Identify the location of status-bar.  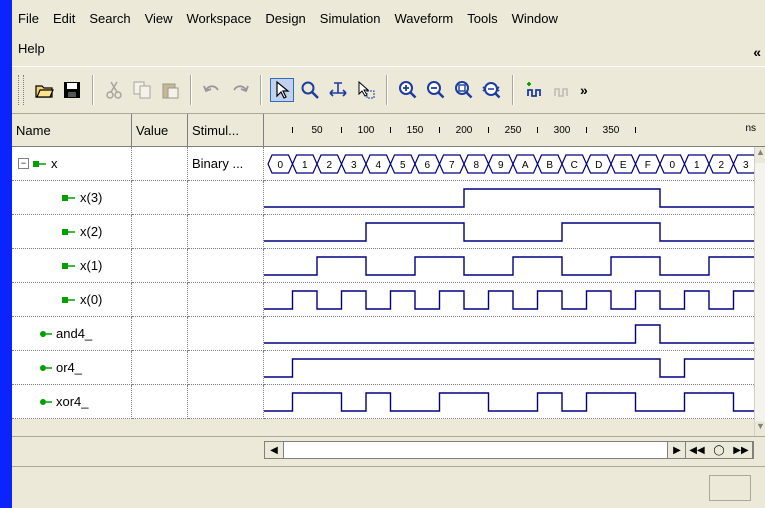
(388, 487).